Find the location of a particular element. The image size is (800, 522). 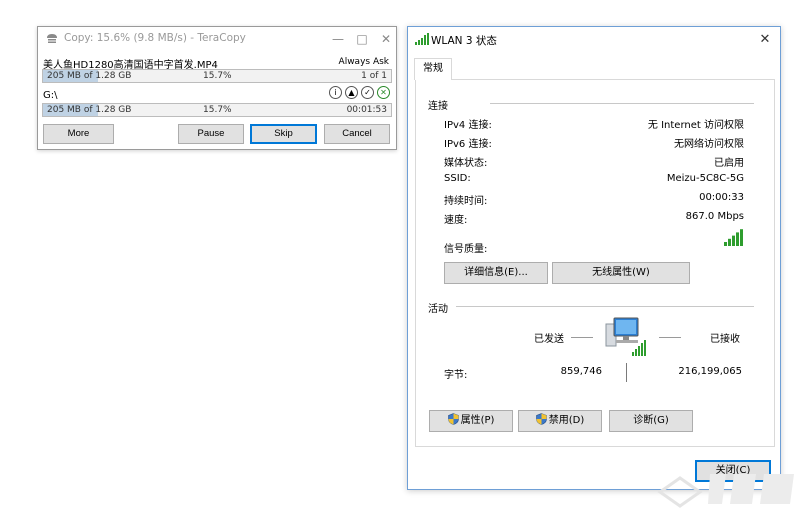

sent-label: 已发送 is located at coordinates (549, 339).